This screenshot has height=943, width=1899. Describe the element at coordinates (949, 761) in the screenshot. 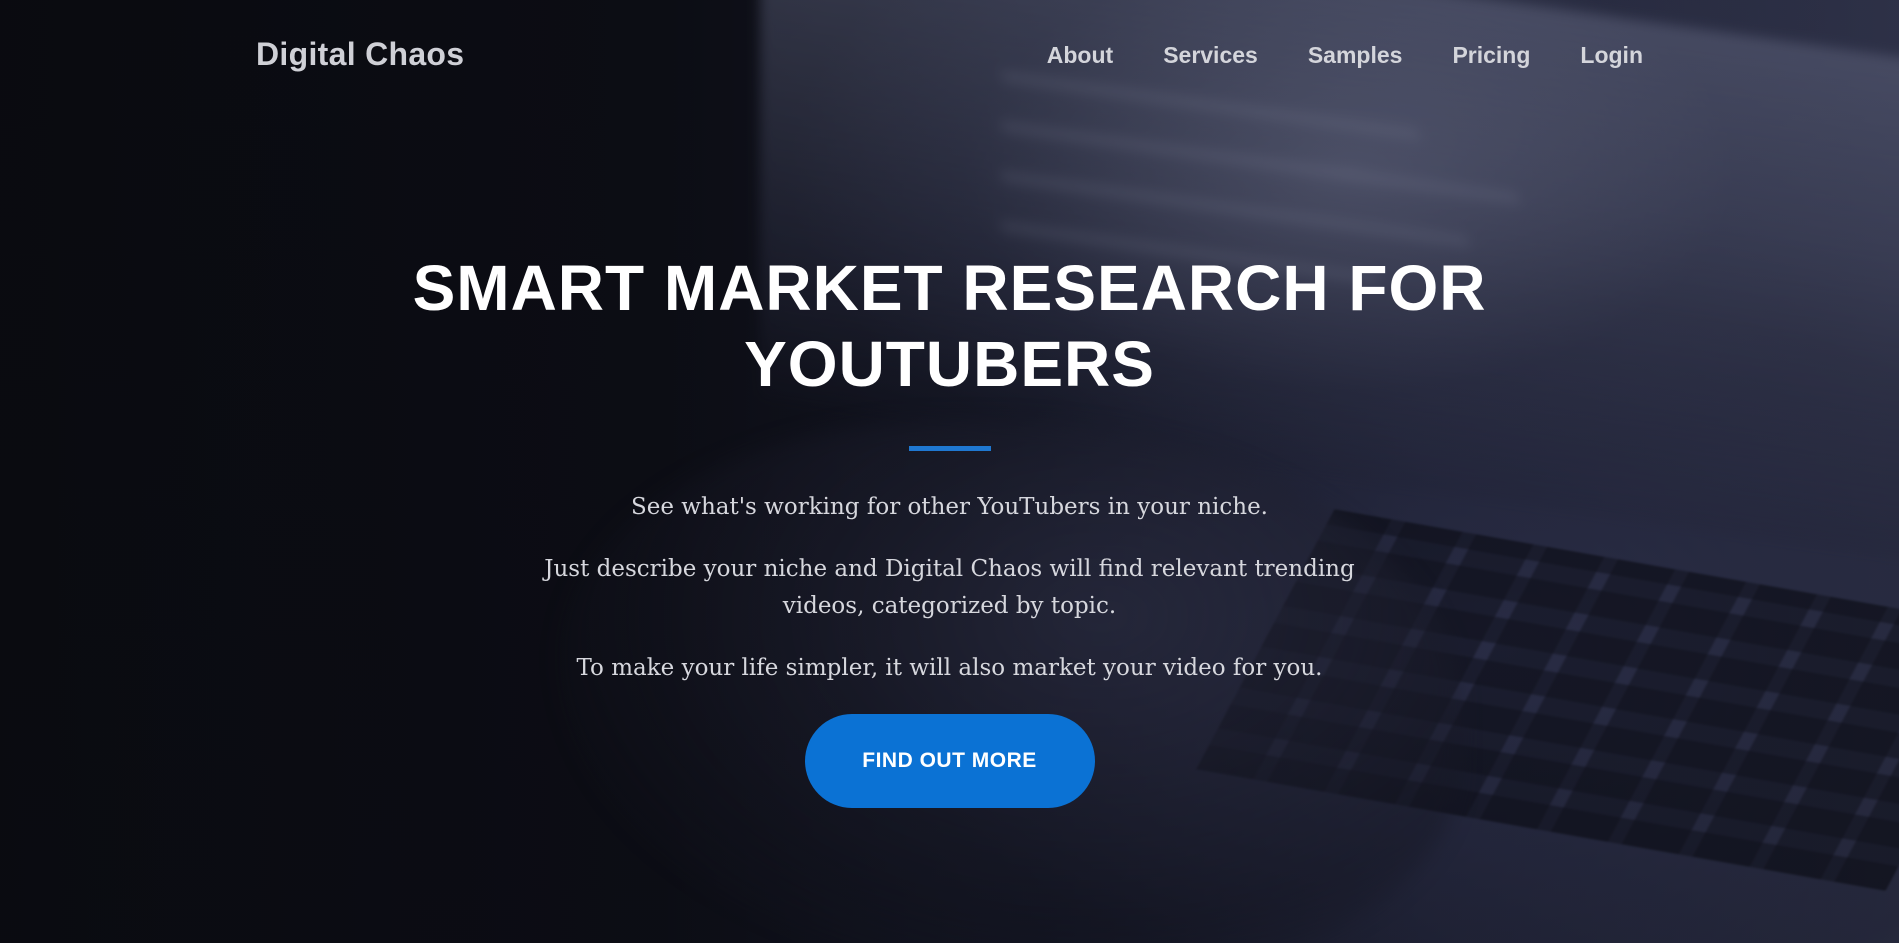

I see `find-out-more-button: FIND OUT MORE` at that location.